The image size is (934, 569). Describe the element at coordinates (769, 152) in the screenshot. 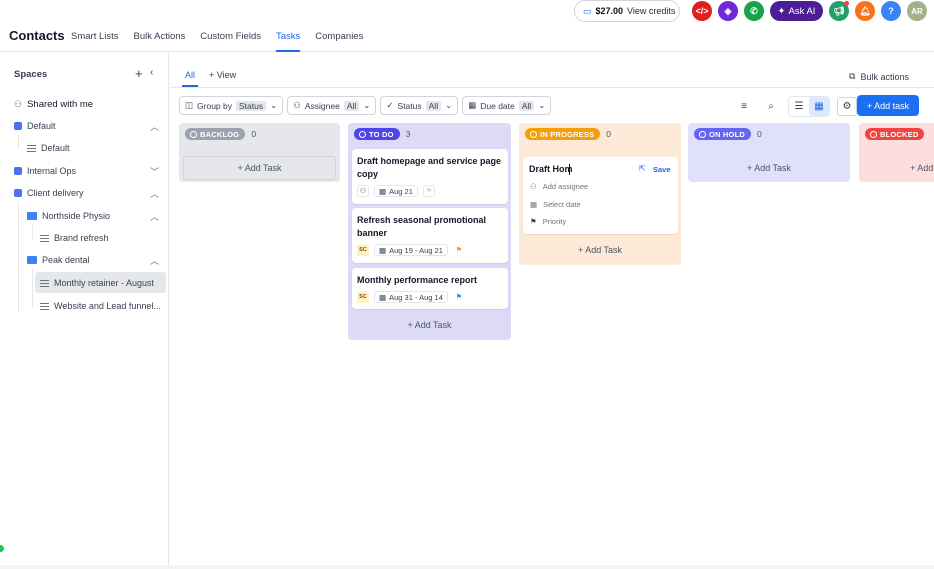

I see `column-on-hold: ON HOLD 0 + Add Task` at that location.